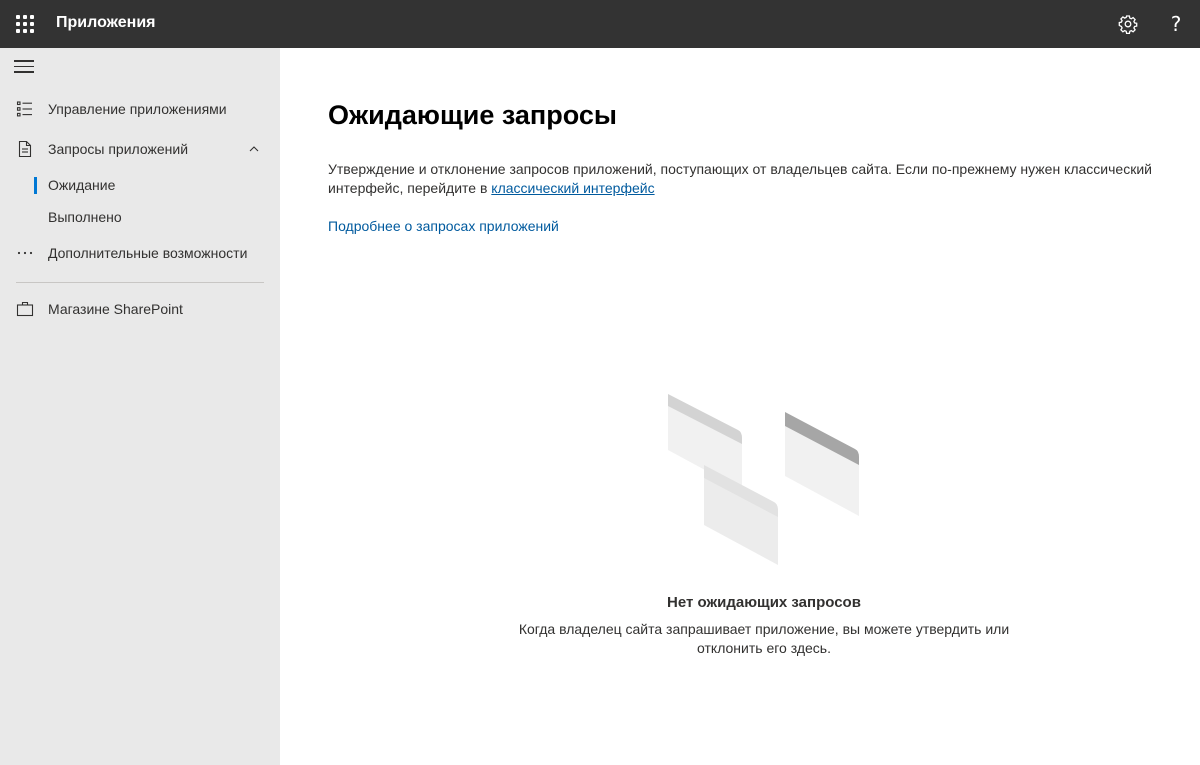 The width and height of the screenshot is (1200, 765). What do you see at coordinates (254, 149) in the screenshot?
I see `chevron-up-icon` at bounding box center [254, 149].